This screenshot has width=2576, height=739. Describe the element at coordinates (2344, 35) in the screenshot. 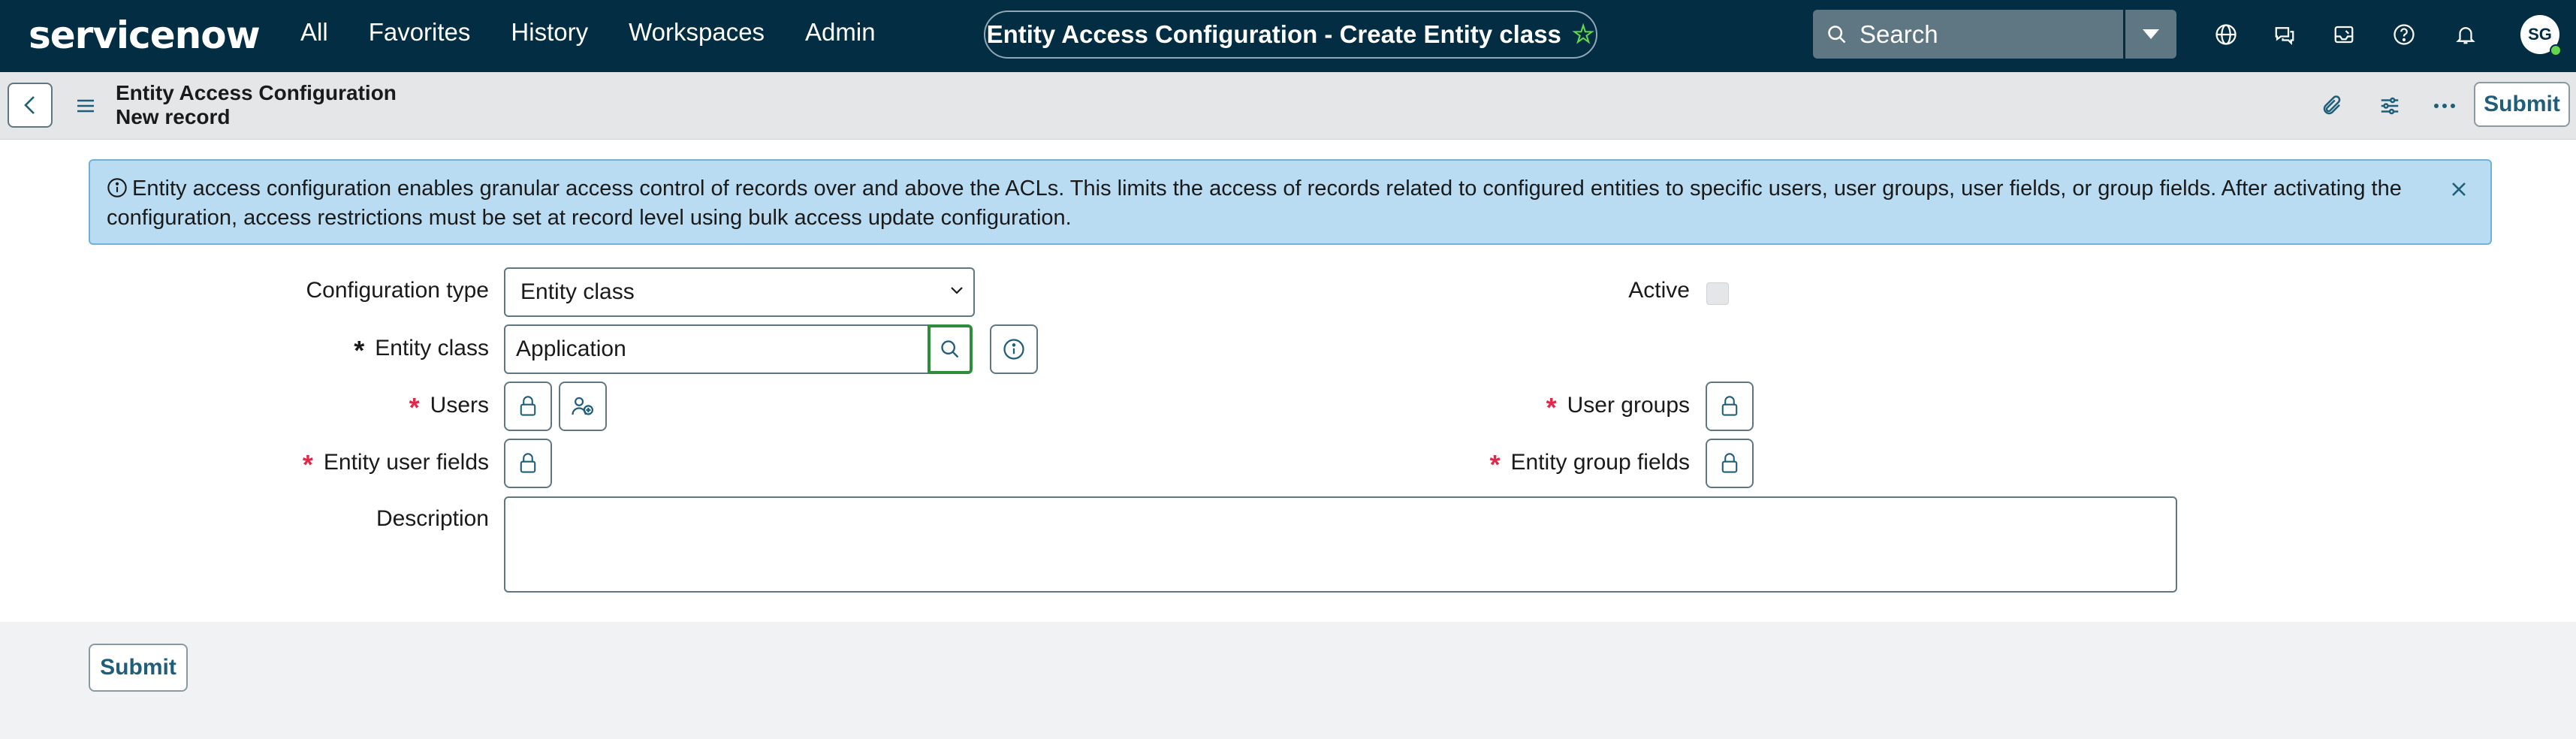

I see `inbox-icon` at that location.